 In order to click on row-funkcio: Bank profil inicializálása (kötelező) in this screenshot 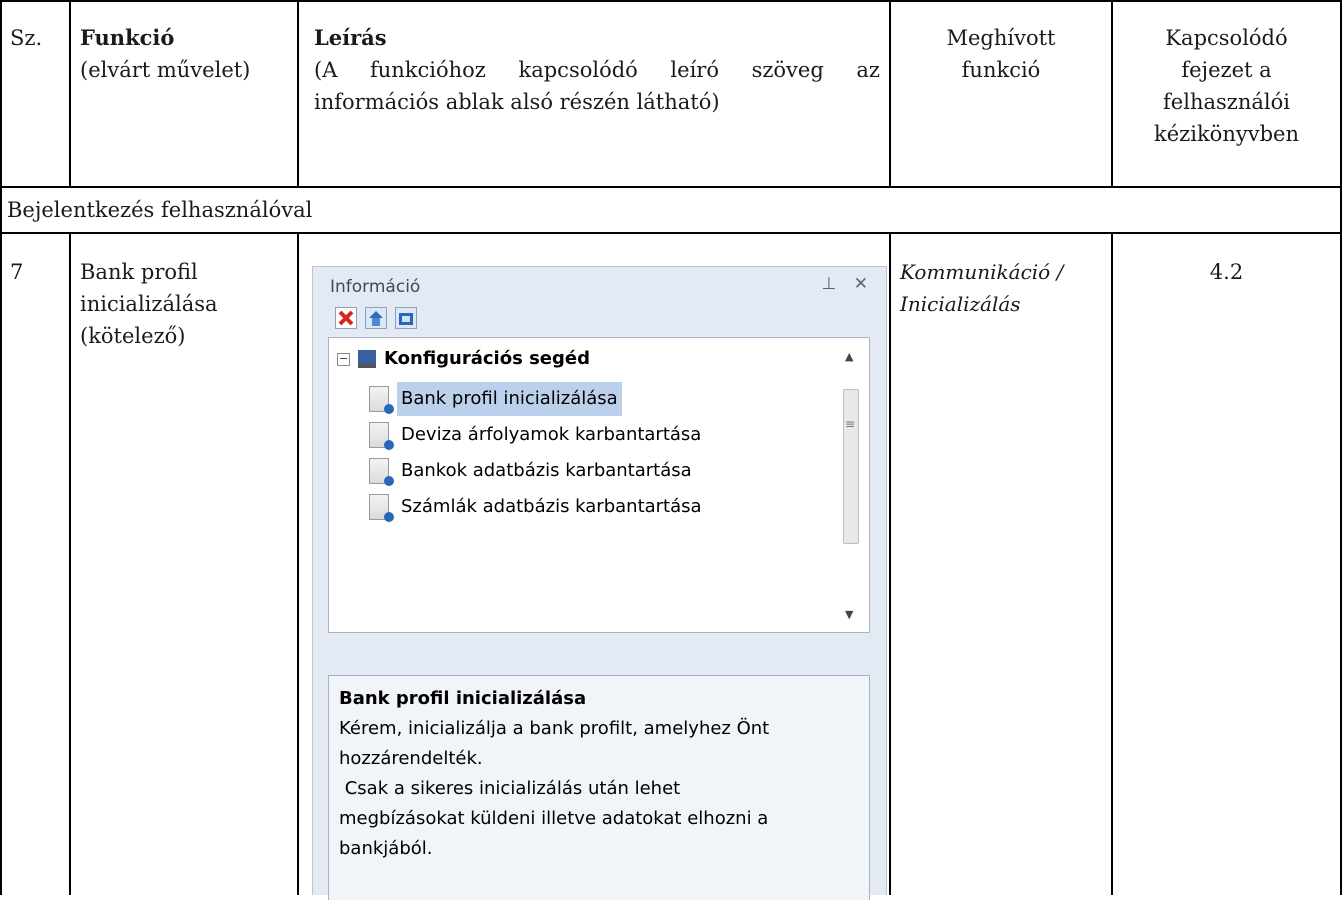, I will do `click(149, 304)`.